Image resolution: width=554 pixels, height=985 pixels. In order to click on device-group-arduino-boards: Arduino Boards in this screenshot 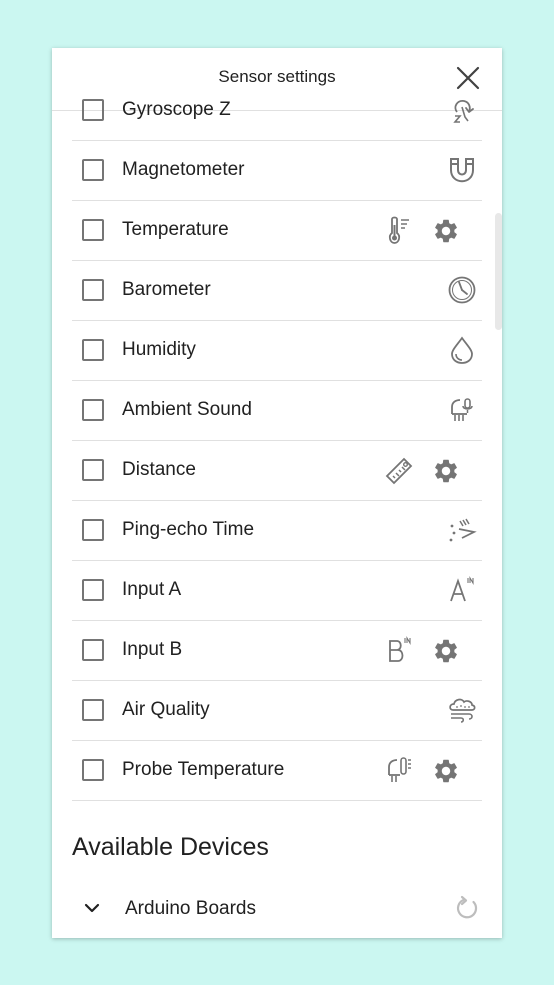, I will do `click(277, 913)`.